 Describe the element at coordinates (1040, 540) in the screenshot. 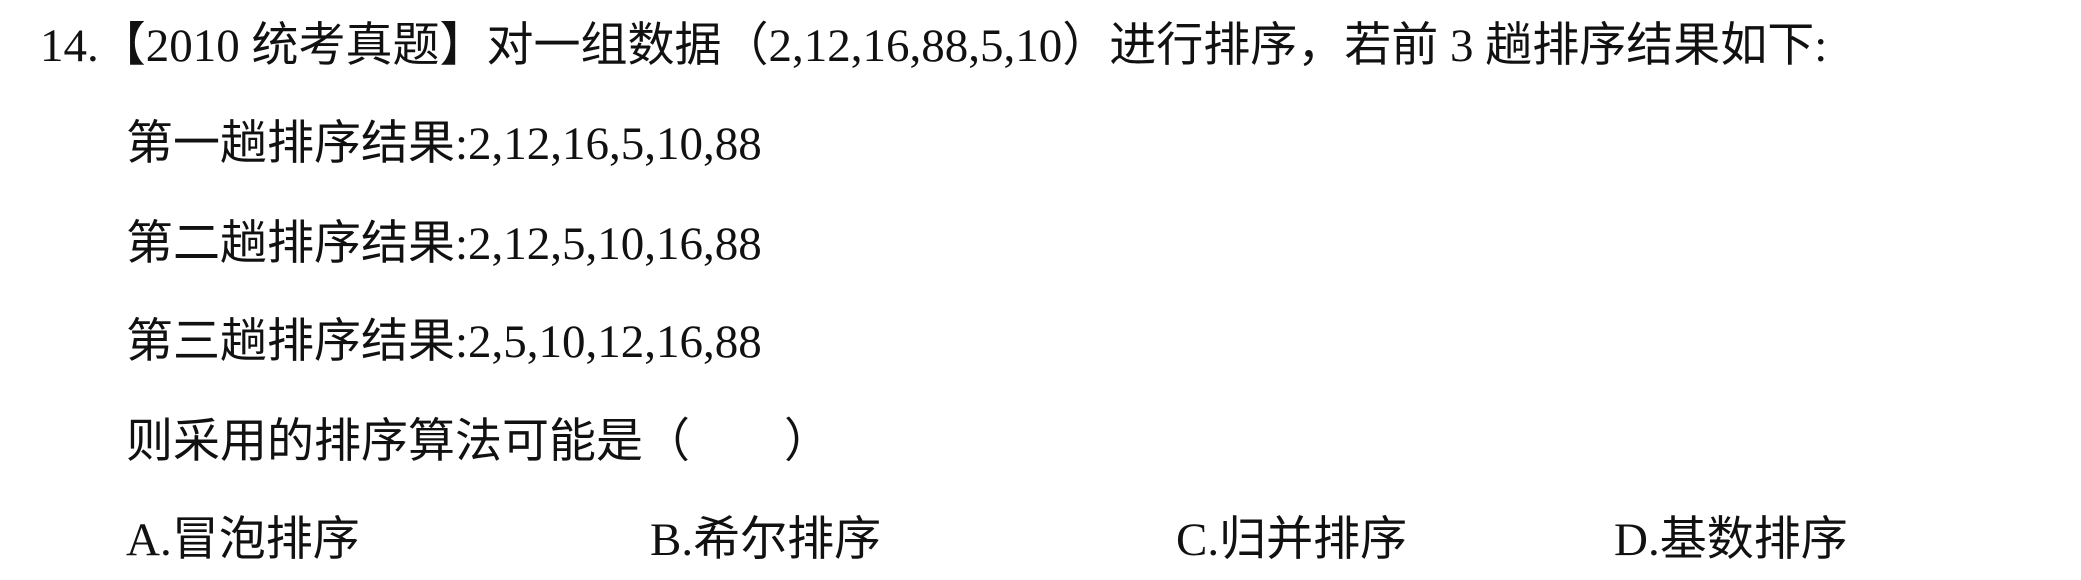

I see `answer-options: A.冒泡排序 B.希尔排序 C.归并排序 D.基数排序` at that location.